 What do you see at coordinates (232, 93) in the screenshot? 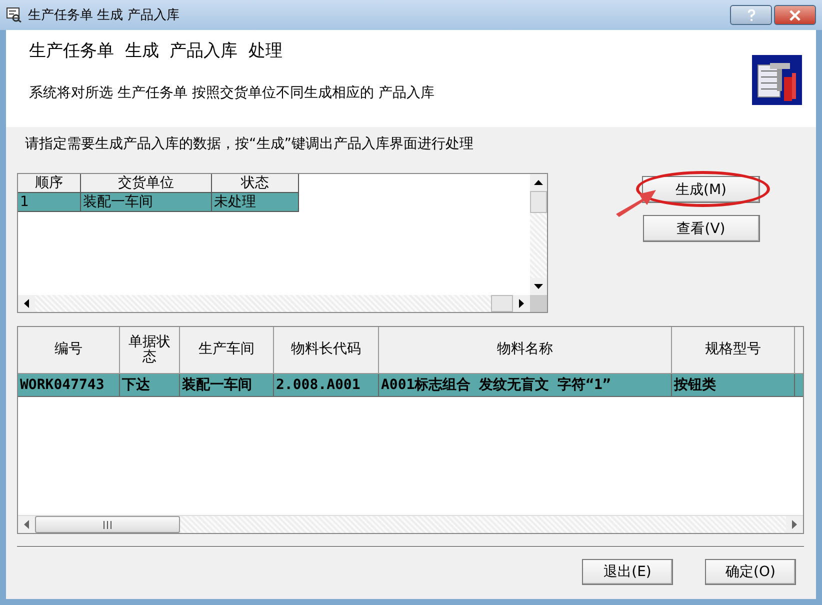
I see `header-description: 系统将对所选 生产任务单 按照交货单位不同生成相应的 产品入库` at bounding box center [232, 93].